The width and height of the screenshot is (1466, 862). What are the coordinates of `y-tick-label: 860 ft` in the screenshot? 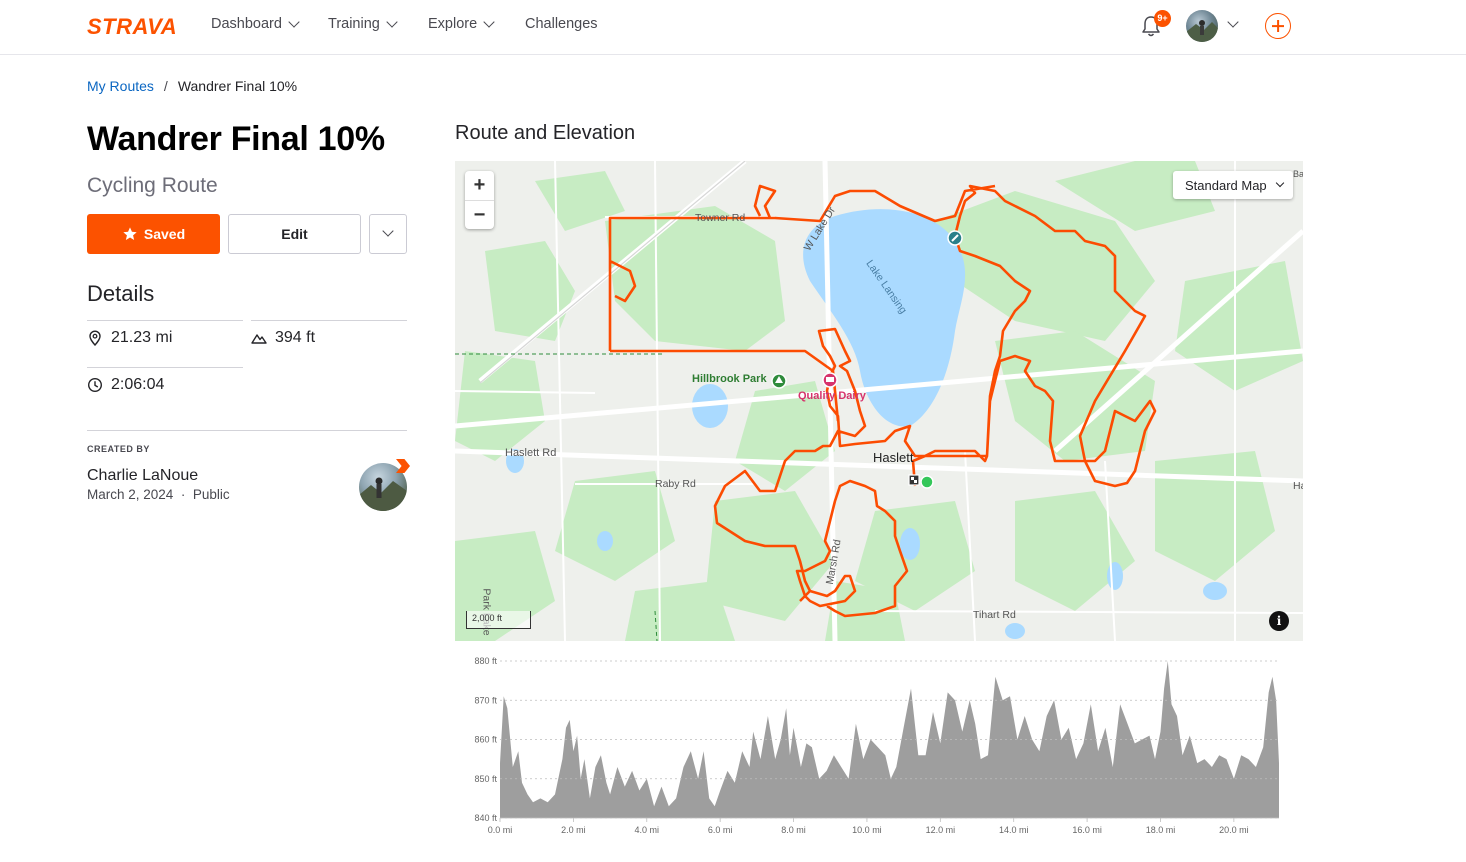 It's located at (485, 740).